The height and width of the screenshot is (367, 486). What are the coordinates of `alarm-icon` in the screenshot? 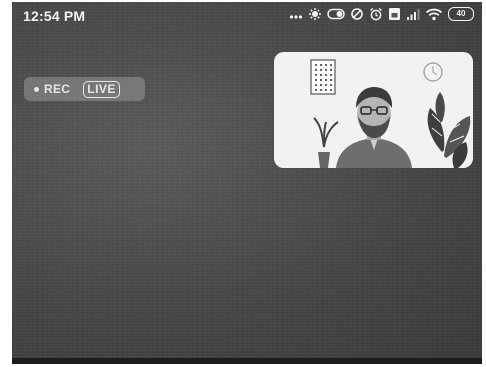 It's located at (376, 14).